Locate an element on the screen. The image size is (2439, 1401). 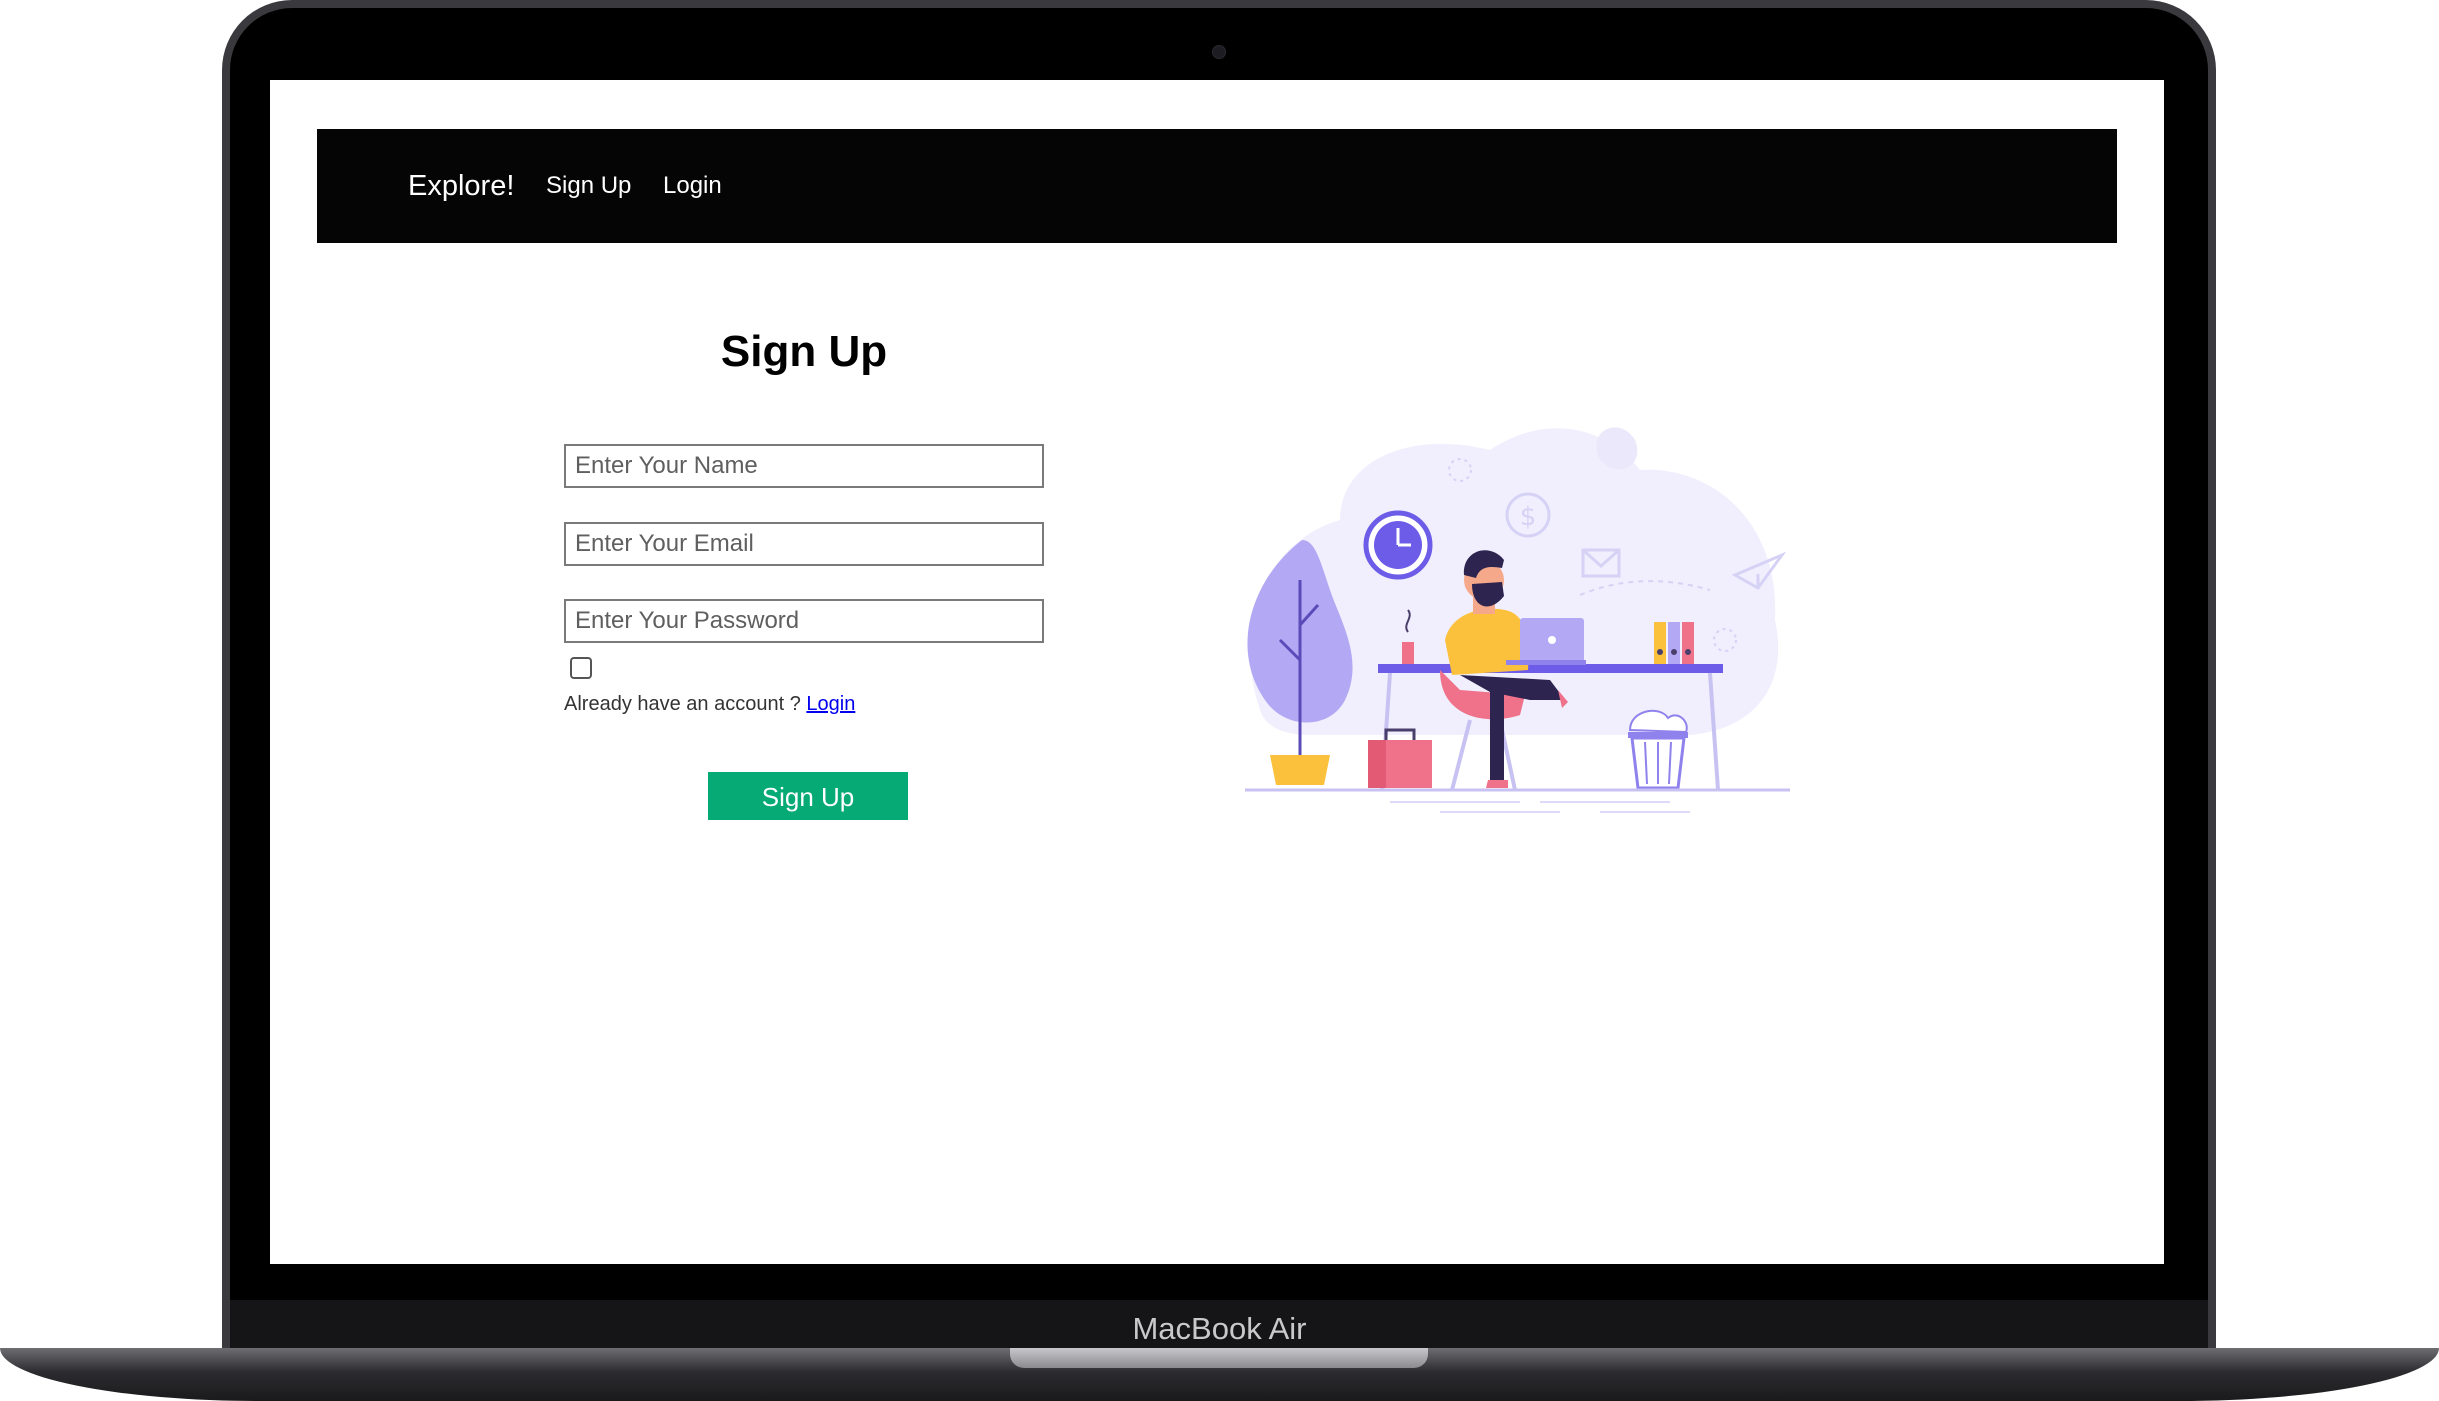
account-prompt: Already have an account ? Login is located at coordinates (709, 704).